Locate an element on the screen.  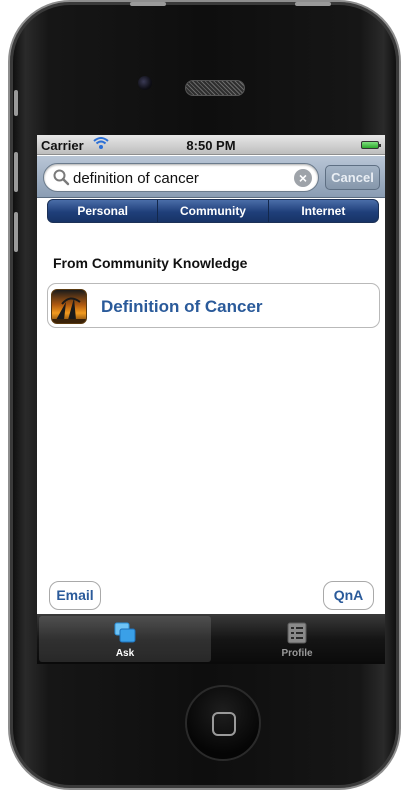
search-query: definition of cancer is located at coordinates (136, 178).